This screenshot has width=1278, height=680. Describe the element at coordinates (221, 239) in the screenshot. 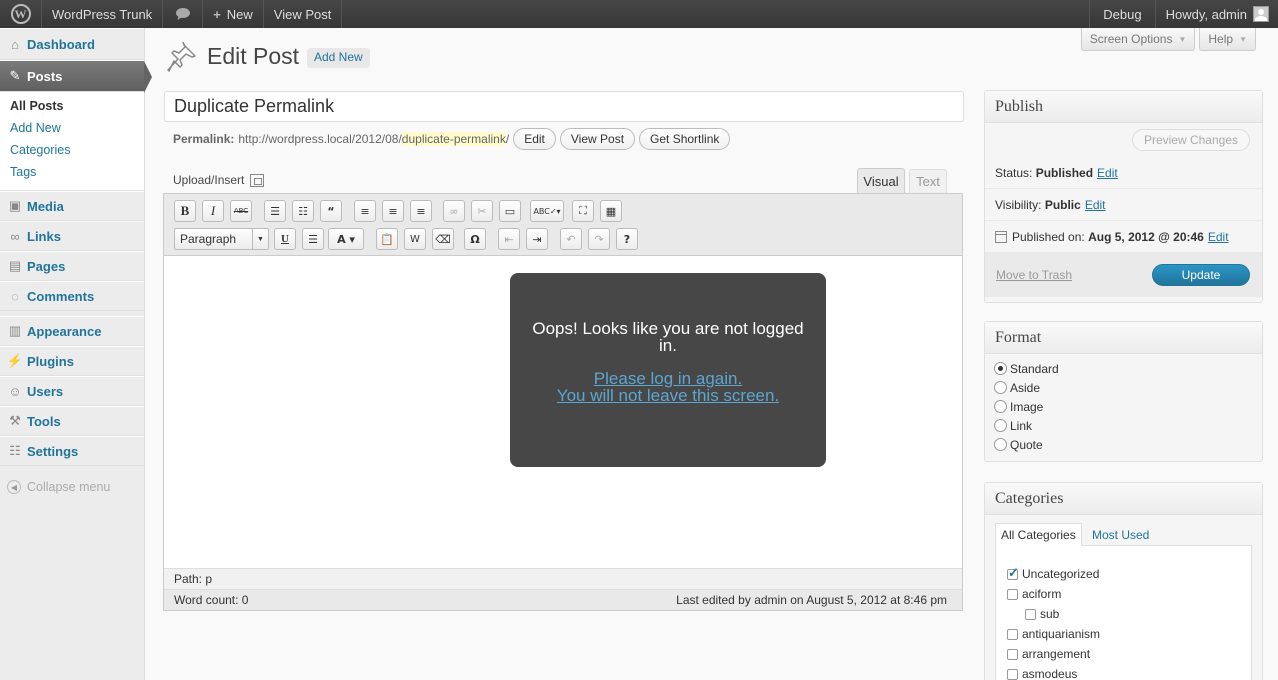

I see `format-select: Paragraph ▼` at that location.